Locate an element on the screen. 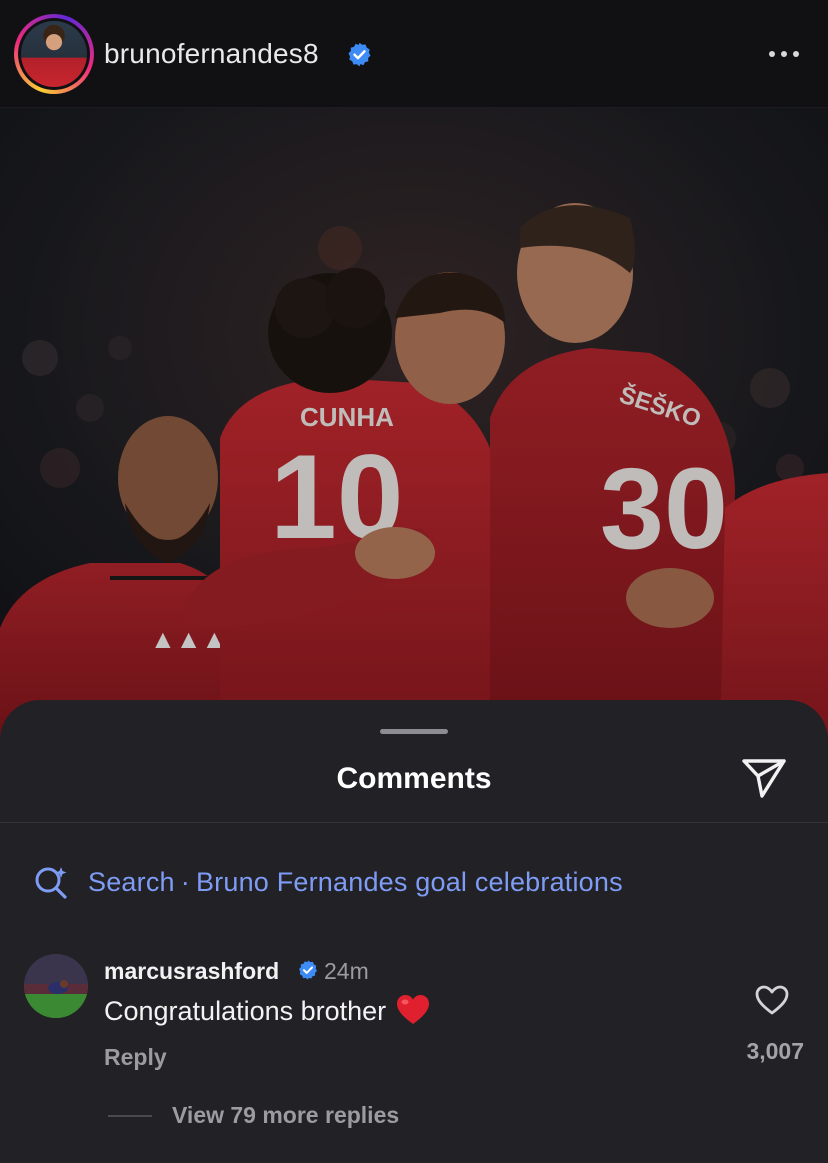 Image resolution: width=828 pixels, height=1163 pixels. search-suggestion: Search · Bruno Fernandes goal celebrations is located at coordinates (328, 882).